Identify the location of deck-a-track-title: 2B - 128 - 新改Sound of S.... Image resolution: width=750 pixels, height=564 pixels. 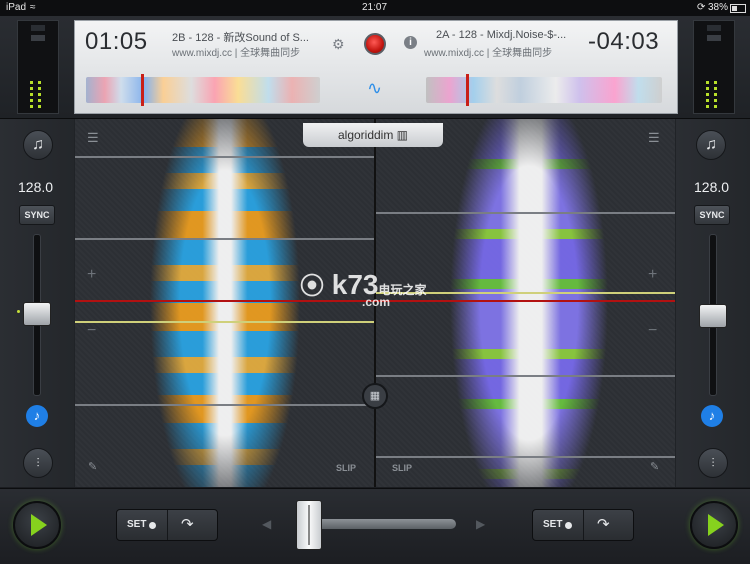
(247, 37).